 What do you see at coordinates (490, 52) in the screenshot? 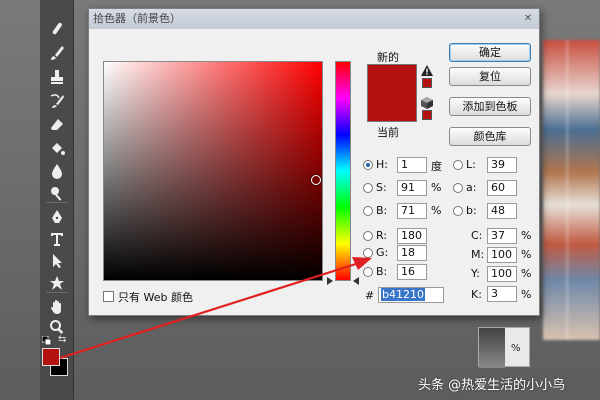
I see `ok-button: 确定` at bounding box center [490, 52].